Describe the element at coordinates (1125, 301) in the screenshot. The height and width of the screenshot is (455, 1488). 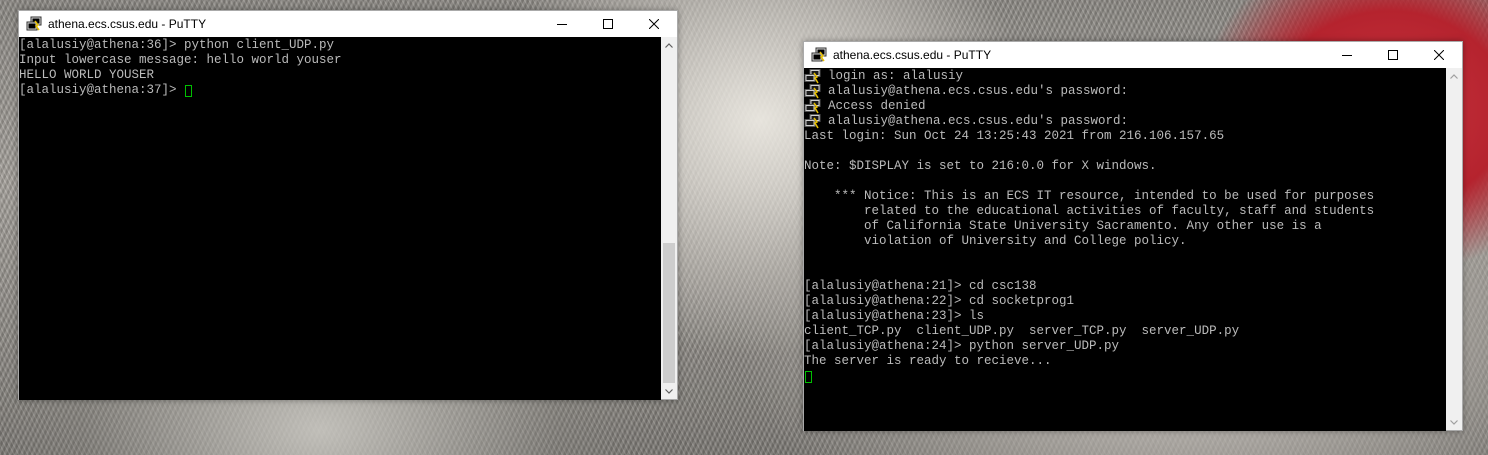
I see `terminal-line: [alalusiy@athena:22]> cd socketprog1` at that location.